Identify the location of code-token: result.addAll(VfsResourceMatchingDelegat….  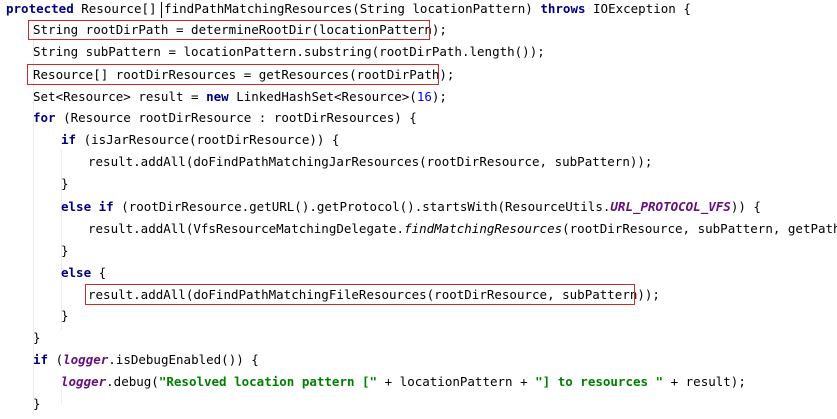
(246, 228).